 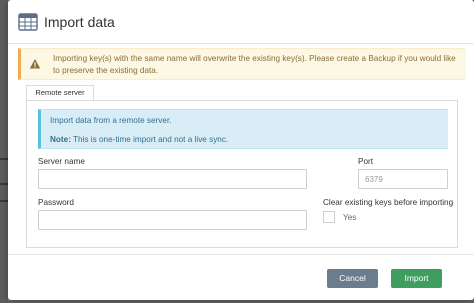 What do you see at coordinates (61, 161) in the screenshot?
I see `server-name-label: Server name` at bounding box center [61, 161].